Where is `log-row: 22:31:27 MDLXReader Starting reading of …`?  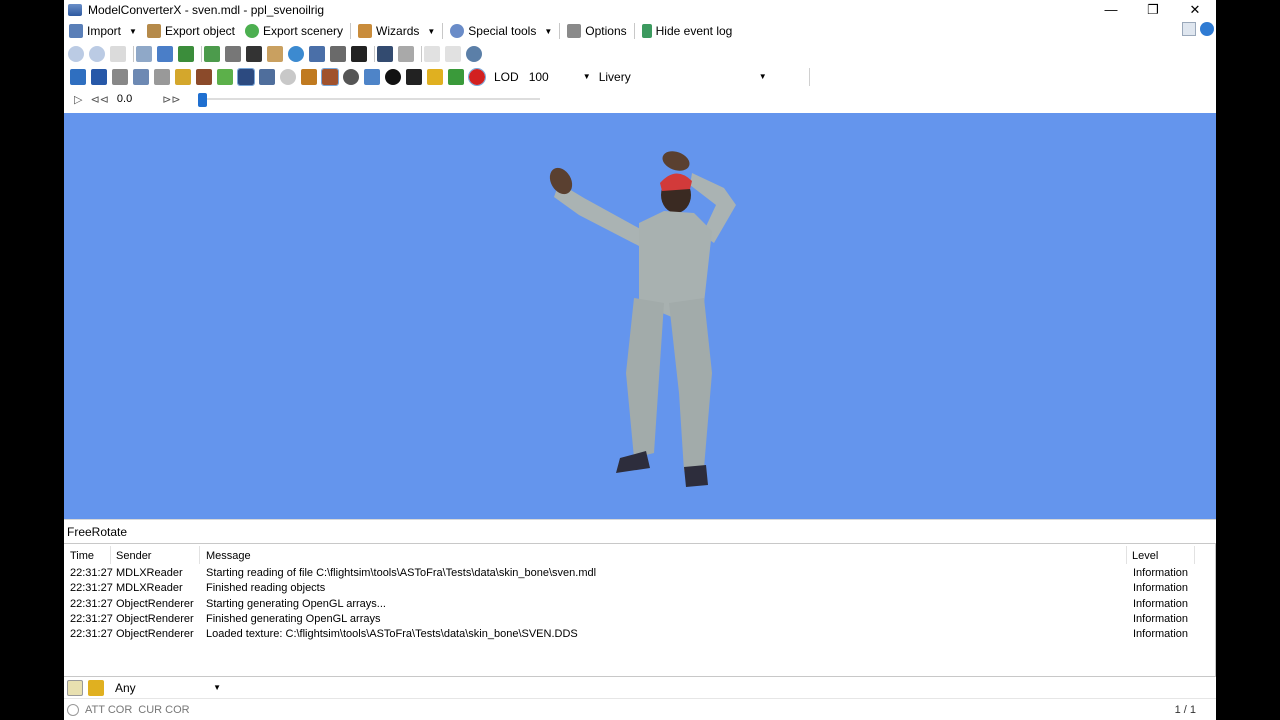 log-row: 22:31:27 MDLXReader Starting reading of … is located at coordinates (639, 573).